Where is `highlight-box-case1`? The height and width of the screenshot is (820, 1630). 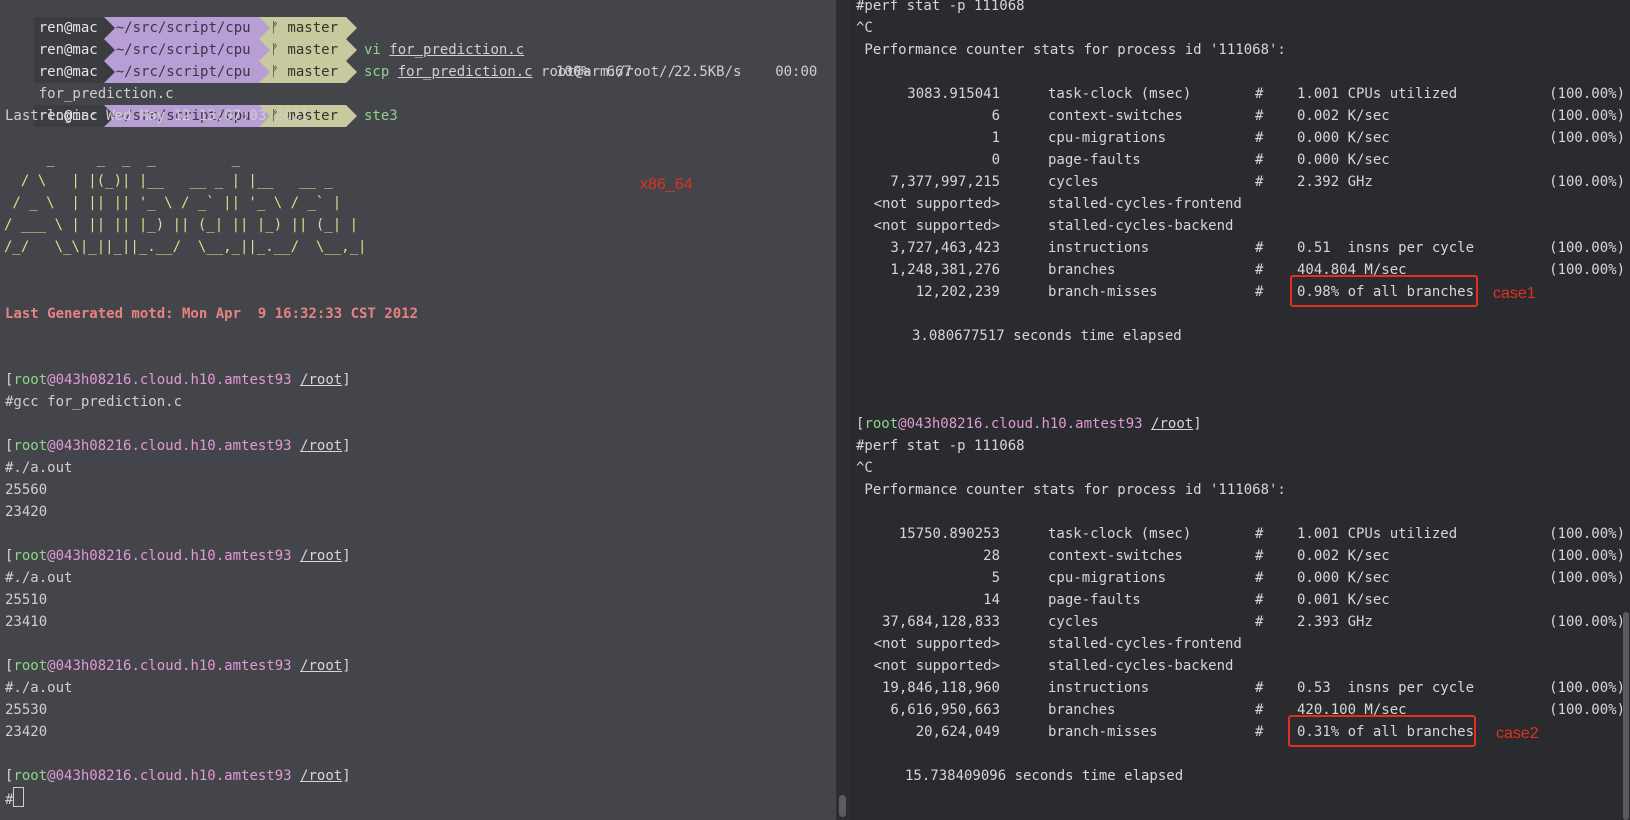 highlight-box-case1 is located at coordinates (1384, 291).